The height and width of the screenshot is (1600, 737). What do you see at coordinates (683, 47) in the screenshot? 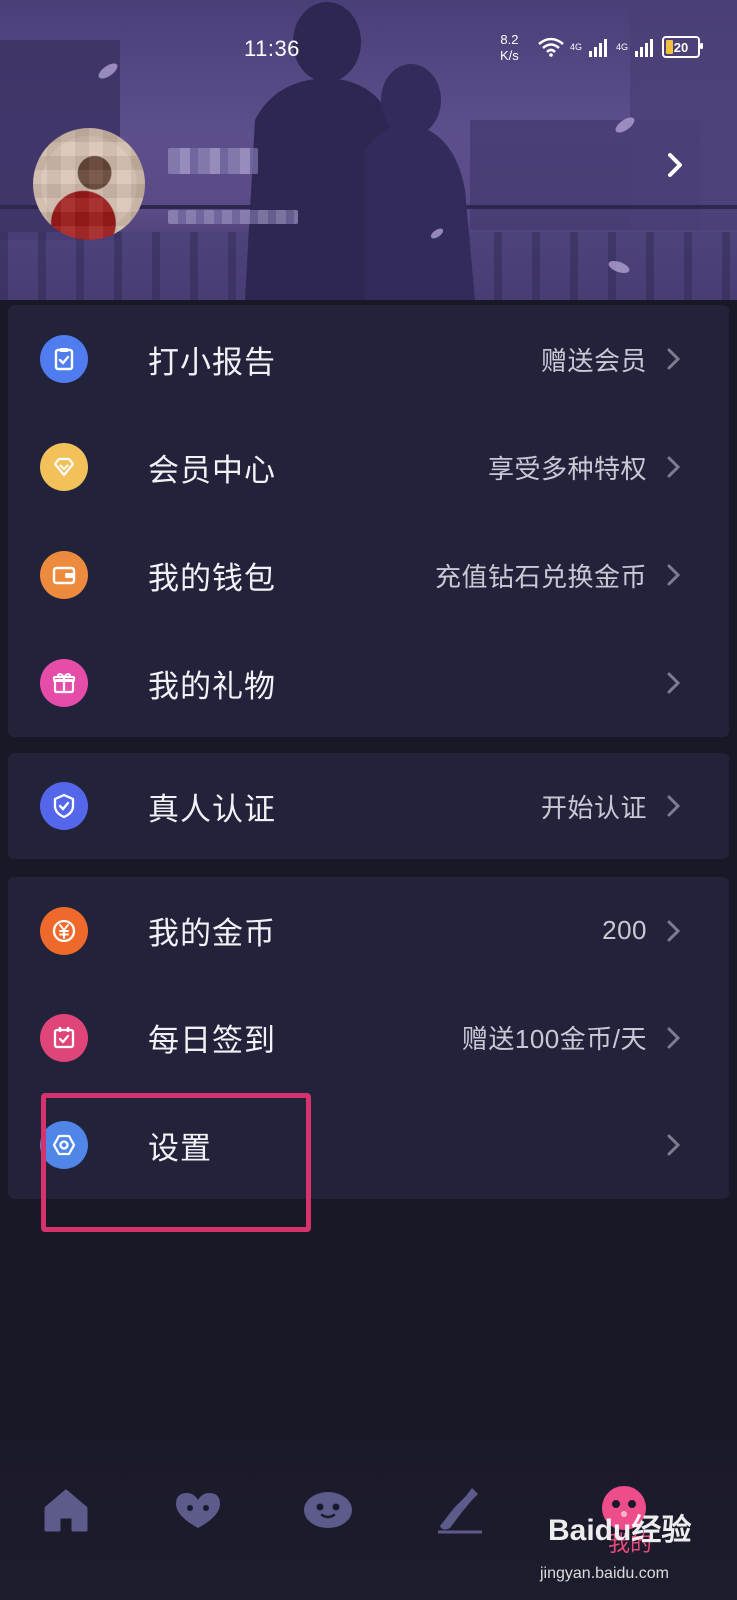
I see `battery-icon: 20` at bounding box center [683, 47].